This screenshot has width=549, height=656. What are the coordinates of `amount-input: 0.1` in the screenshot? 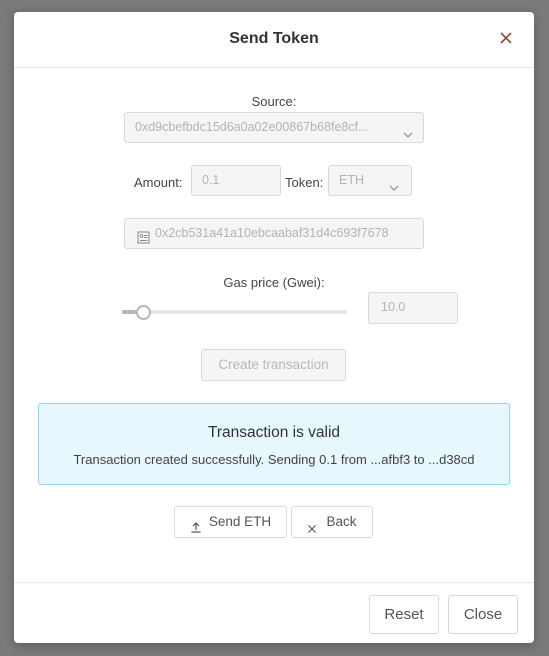 It's located at (236, 180).